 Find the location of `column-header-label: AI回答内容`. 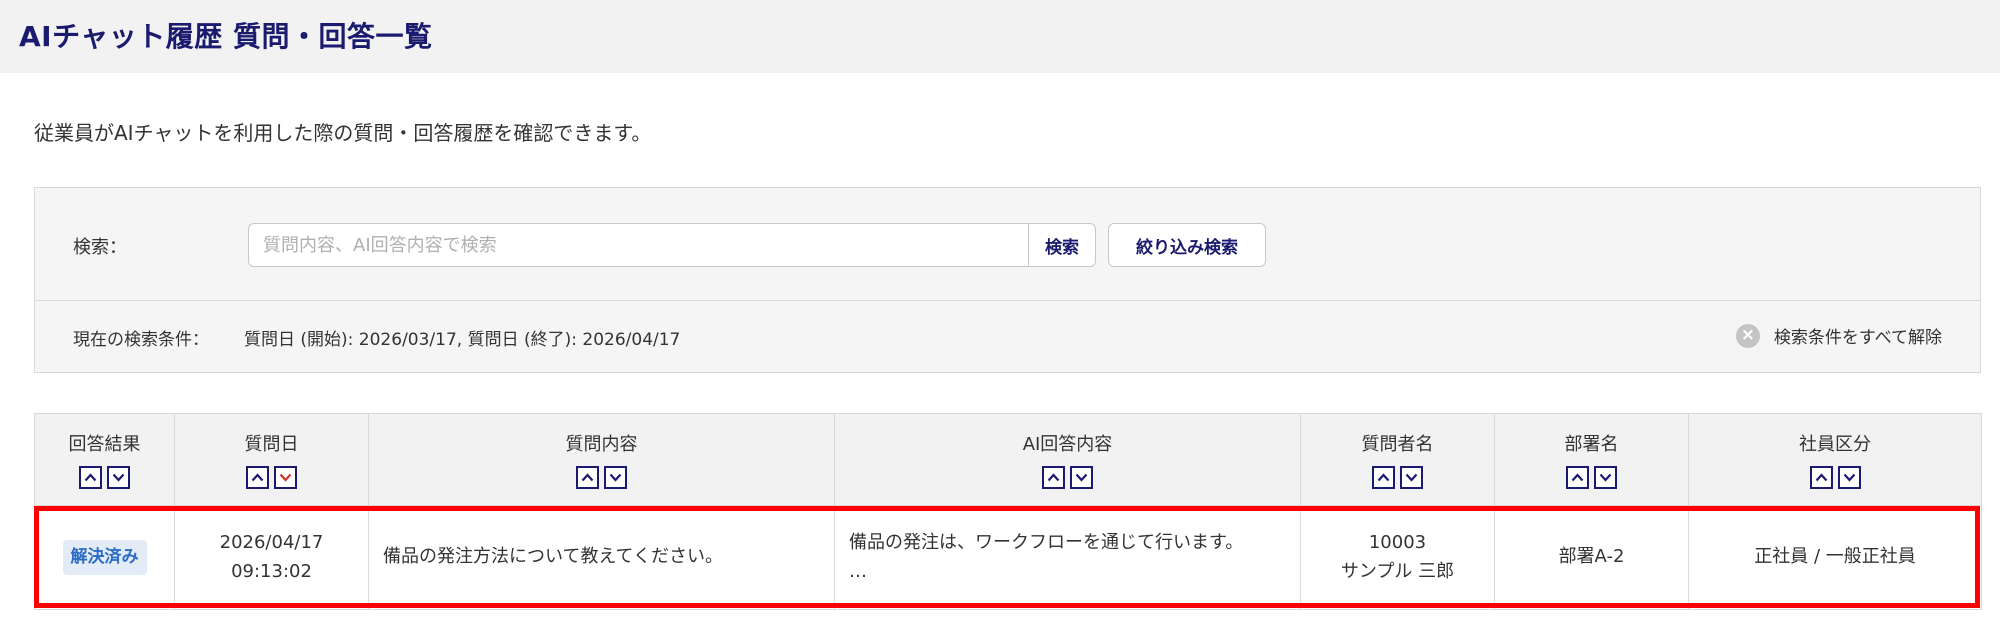

column-header-label: AI回答内容 is located at coordinates (1067, 444).